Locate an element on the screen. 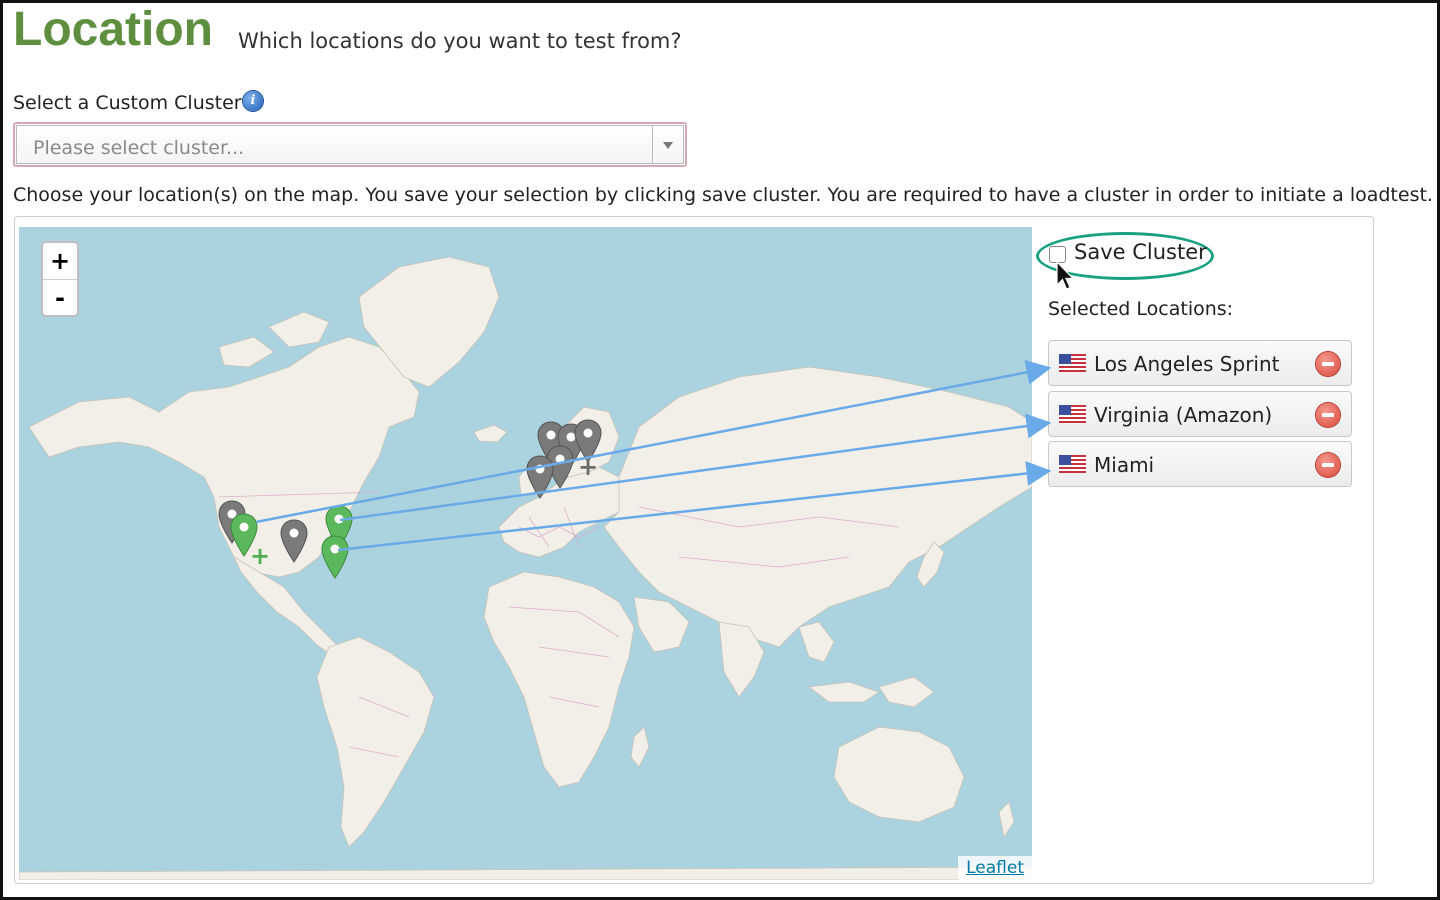 This screenshot has width=1440, height=900. selected-location-label: Miami is located at coordinates (1124, 465).